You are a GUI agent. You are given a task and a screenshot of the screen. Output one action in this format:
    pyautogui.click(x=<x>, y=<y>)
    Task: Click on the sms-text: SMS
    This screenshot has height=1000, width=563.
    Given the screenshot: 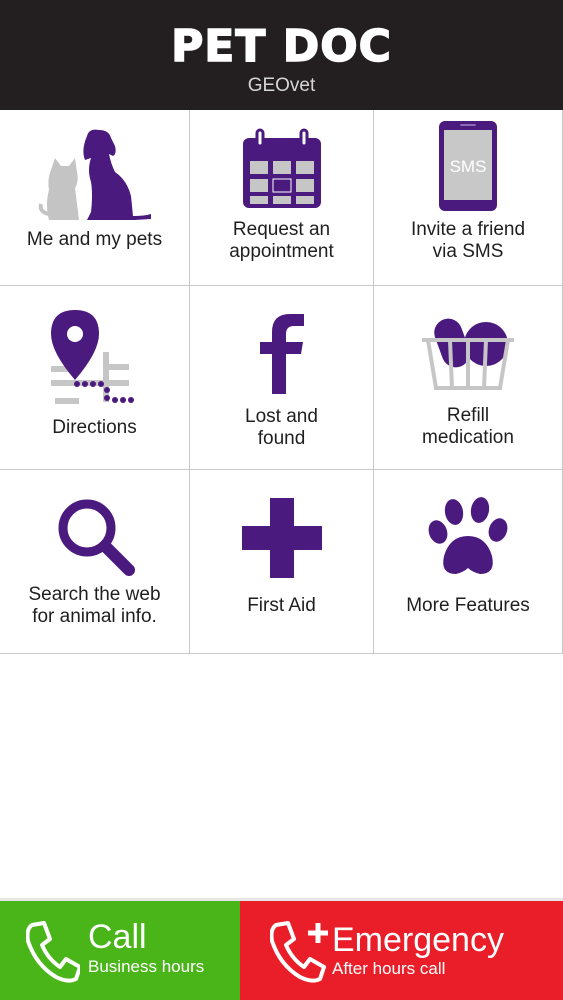 What is the action you would take?
    pyautogui.click(x=468, y=166)
    